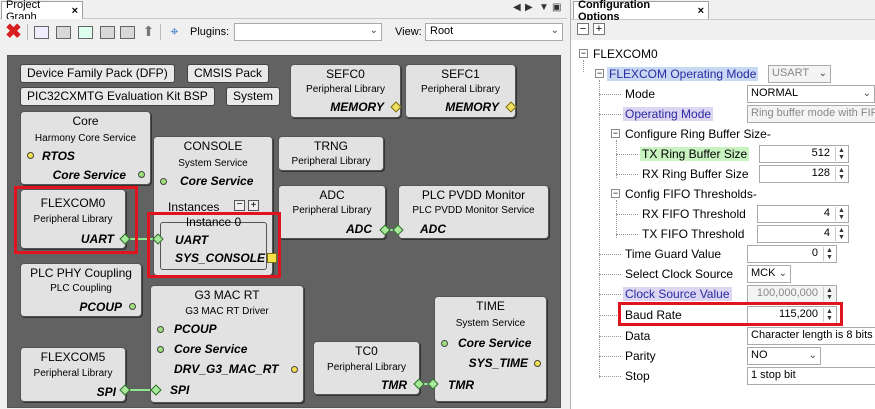 The height and width of the screenshot is (409, 875). Describe the element at coordinates (723, 294) in the screenshot. I see `tree-row-clock-value: Clock Source Value 100,000,000 ▲ ▼` at that location.